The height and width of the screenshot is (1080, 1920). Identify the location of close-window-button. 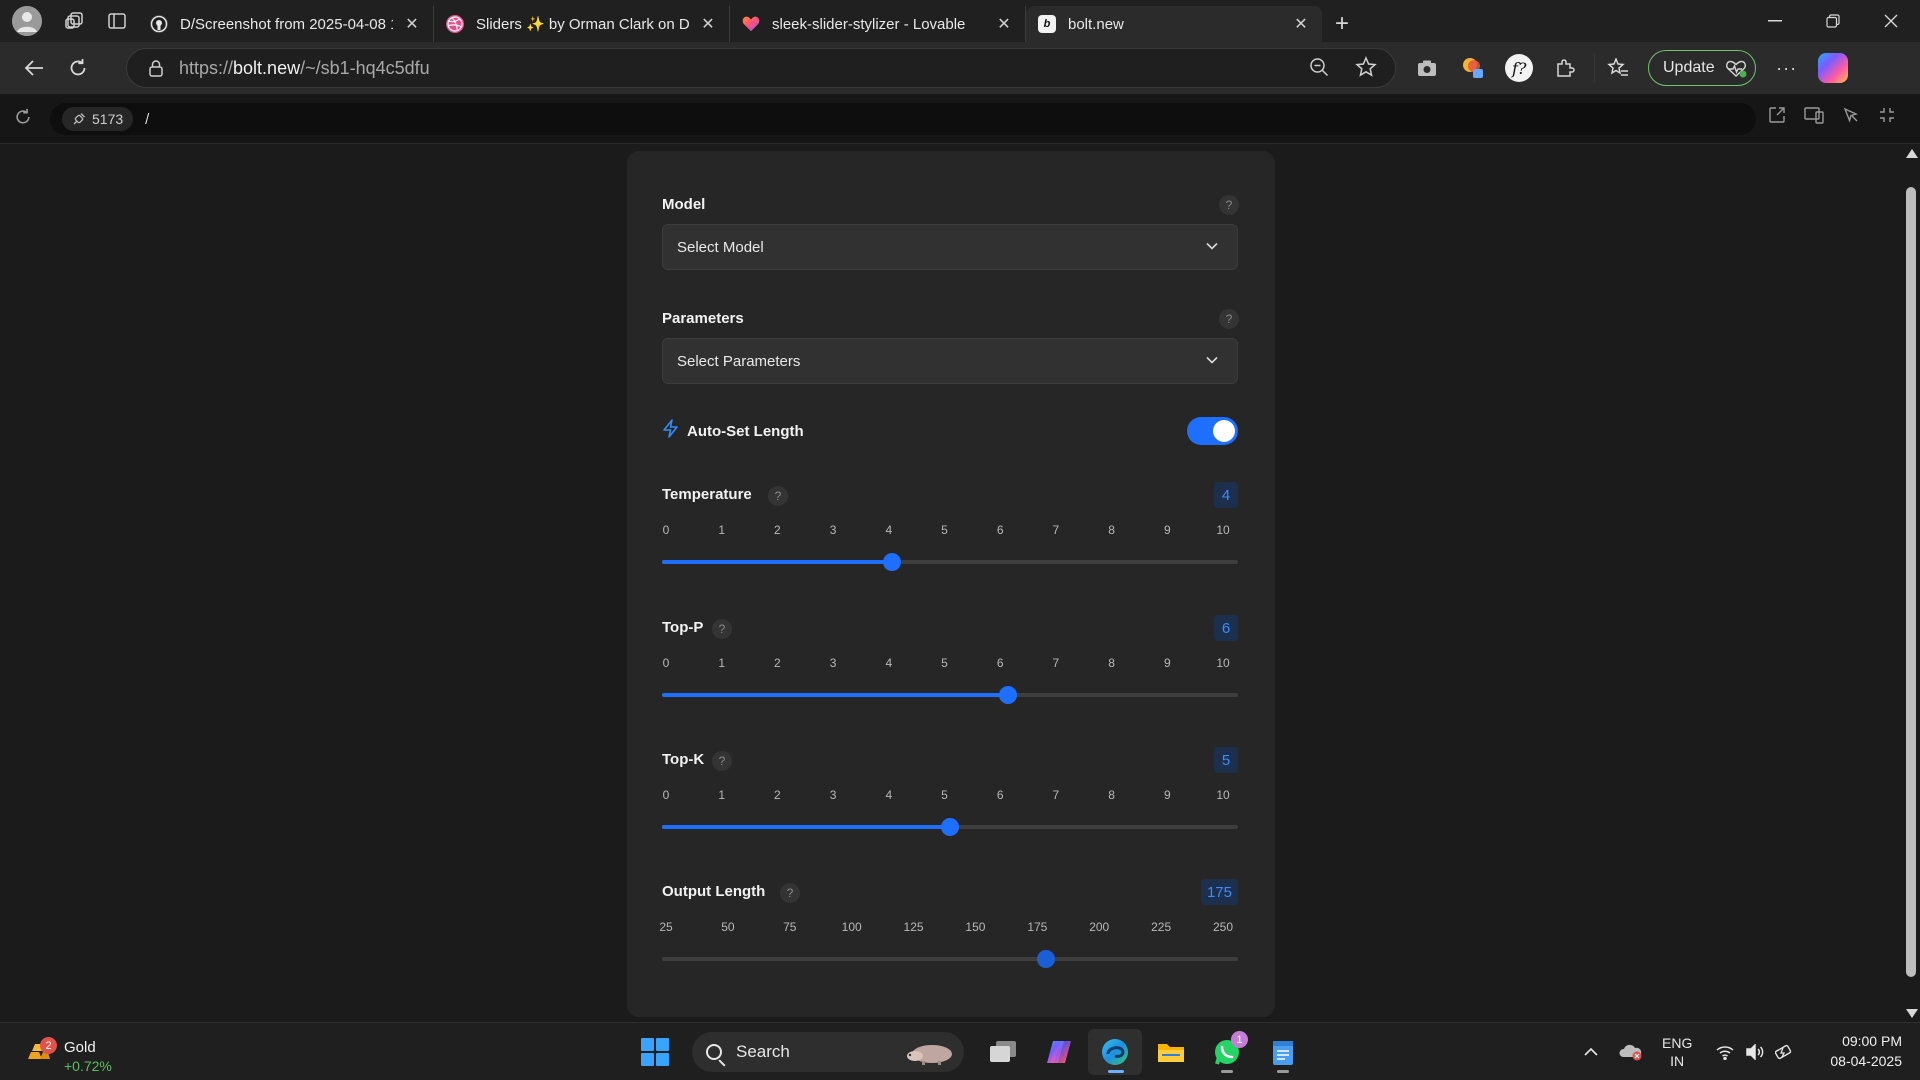
(1891, 21).